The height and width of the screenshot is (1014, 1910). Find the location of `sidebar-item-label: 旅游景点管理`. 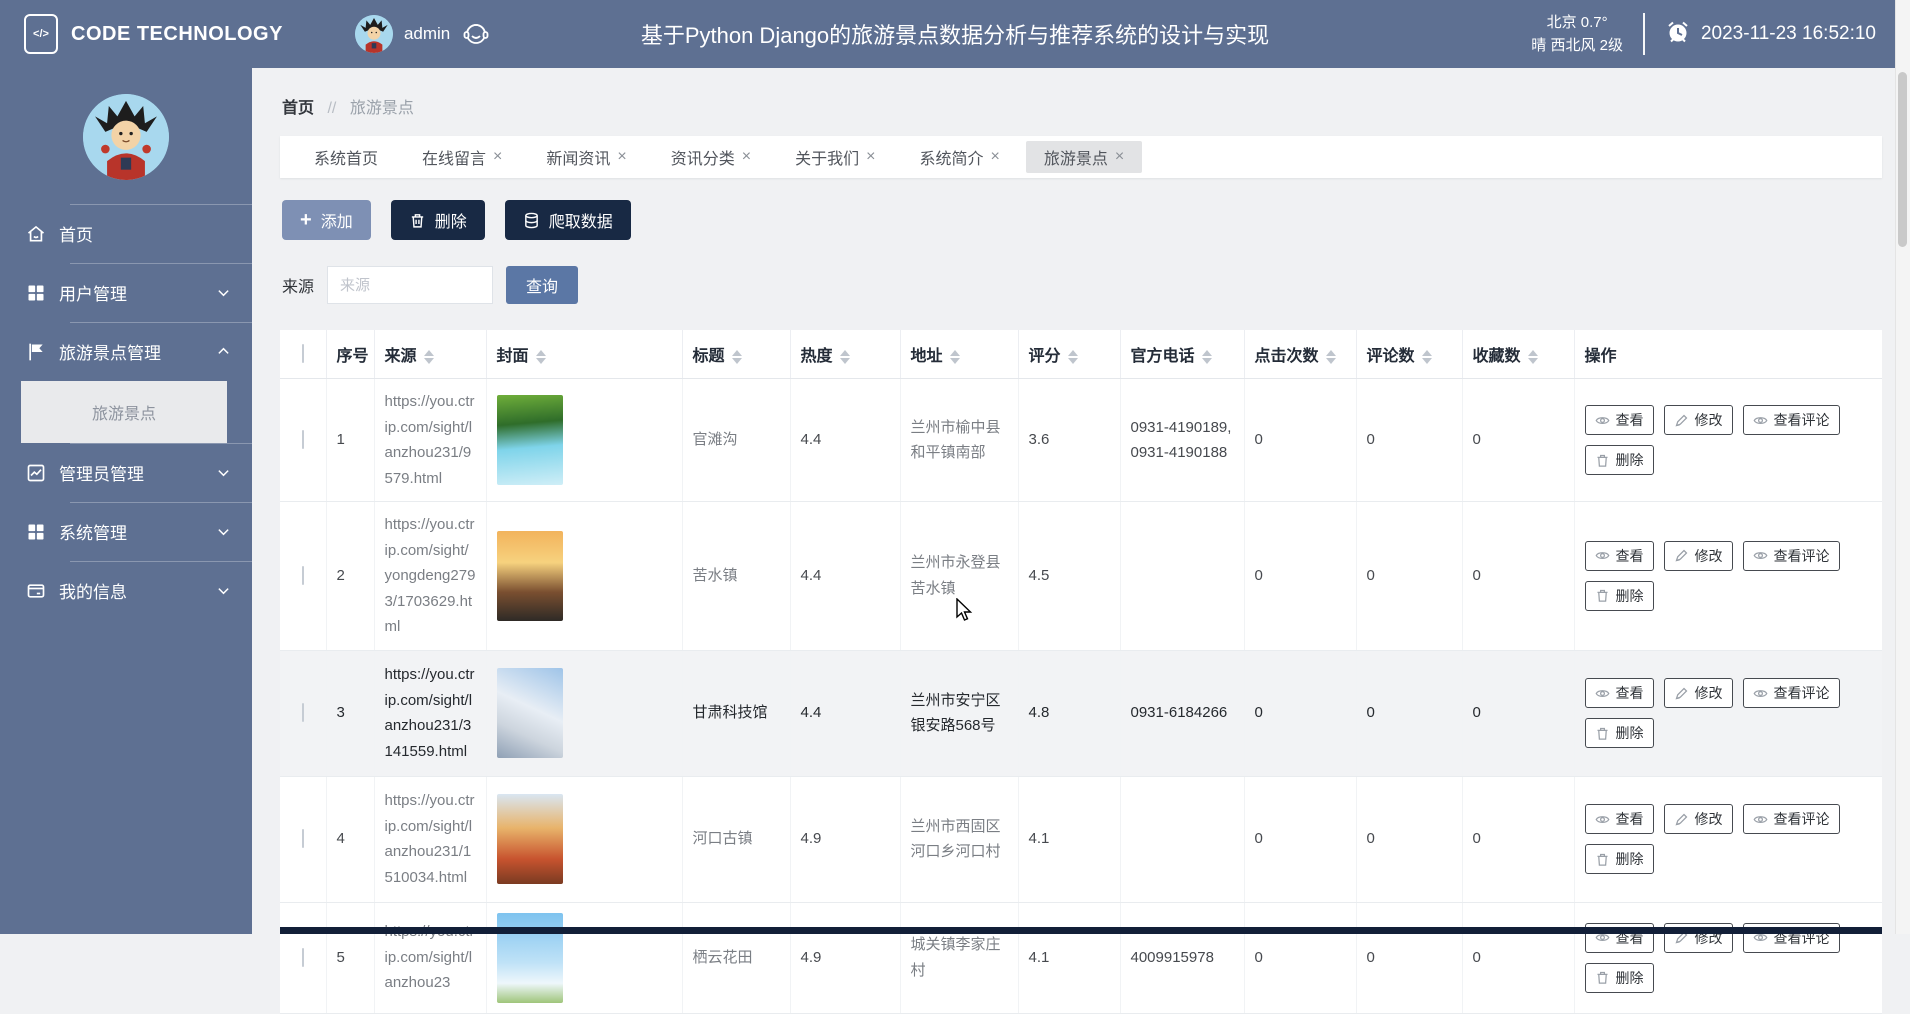

sidebar-item-label: 旅游景点管理 is located at coordinates (110, 353).